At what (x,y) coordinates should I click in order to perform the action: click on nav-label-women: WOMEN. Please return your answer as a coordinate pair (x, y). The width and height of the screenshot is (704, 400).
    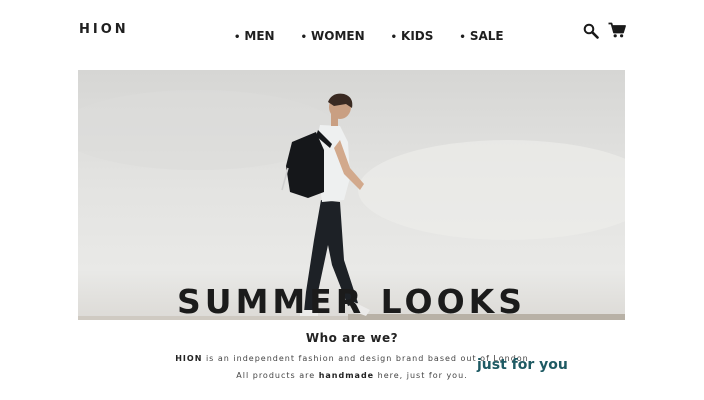
    Looking at the image, I should click on (338, 36).